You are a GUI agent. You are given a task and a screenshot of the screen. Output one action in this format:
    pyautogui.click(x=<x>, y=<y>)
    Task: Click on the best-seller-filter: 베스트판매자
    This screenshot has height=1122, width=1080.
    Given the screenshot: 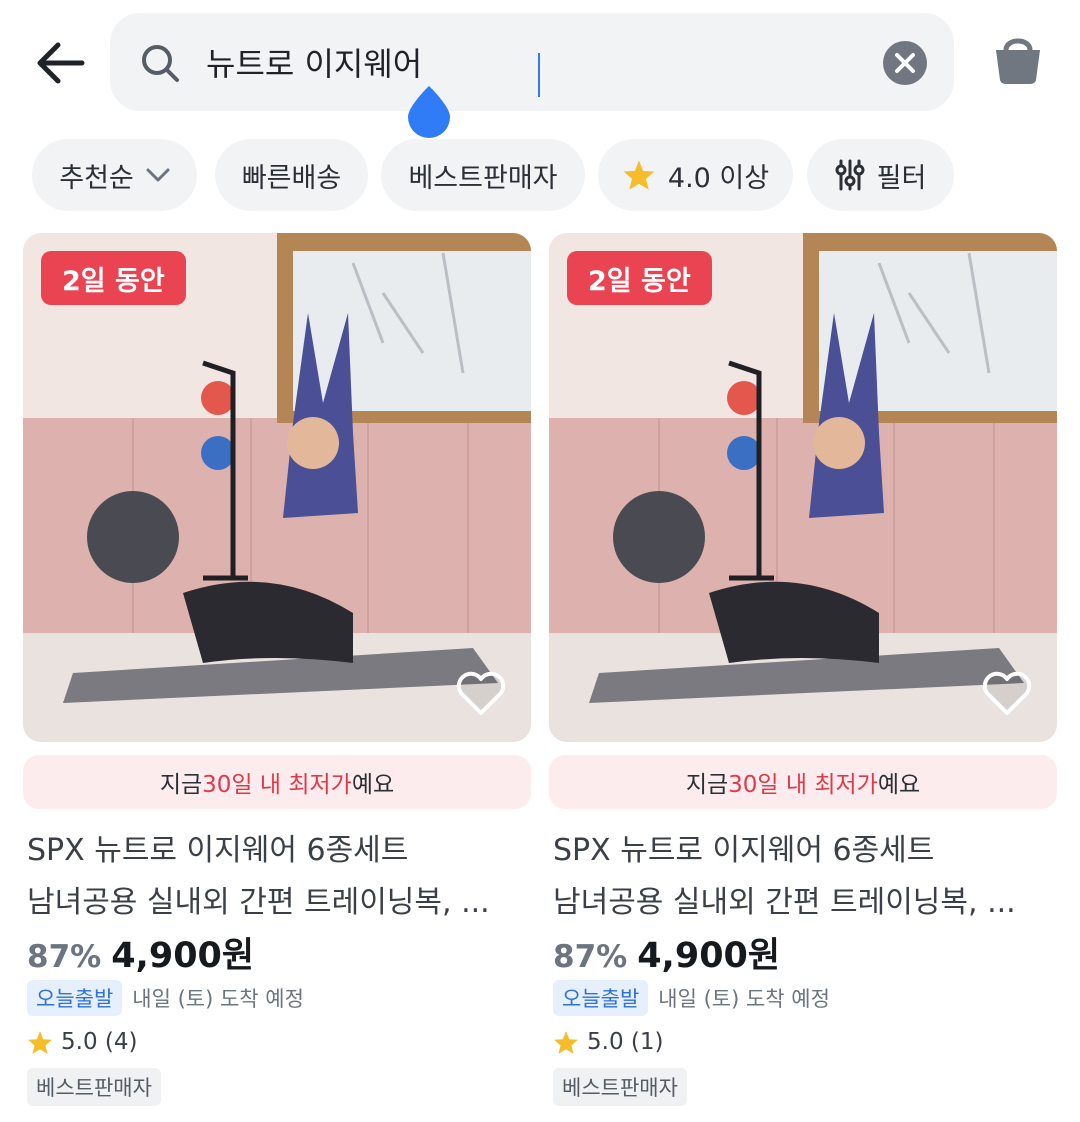 What is the action you would take?
    pyautogui.click(x=483, y=175)
    